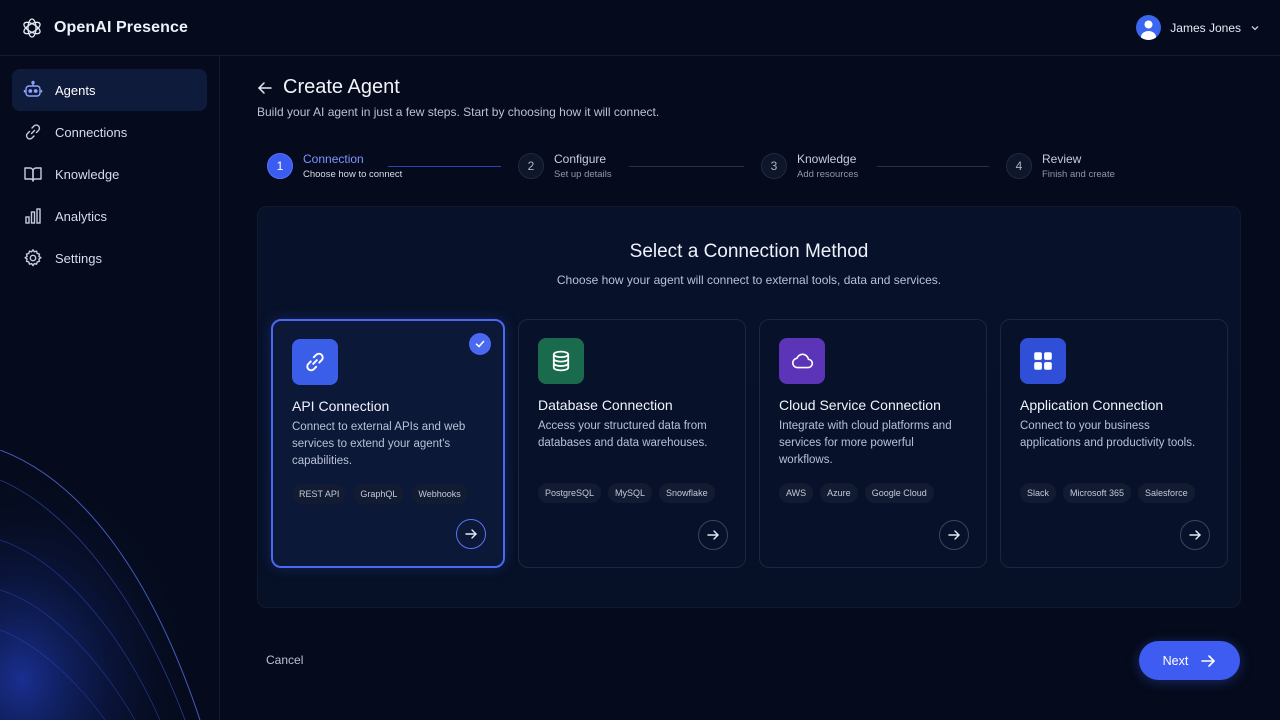  I want to click on back-arrow-icon, so click(265, 88).